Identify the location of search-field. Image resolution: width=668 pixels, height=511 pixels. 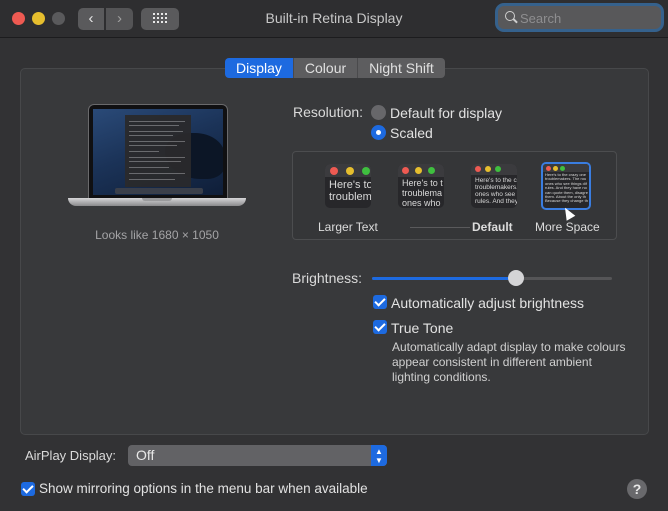
(579, 17).